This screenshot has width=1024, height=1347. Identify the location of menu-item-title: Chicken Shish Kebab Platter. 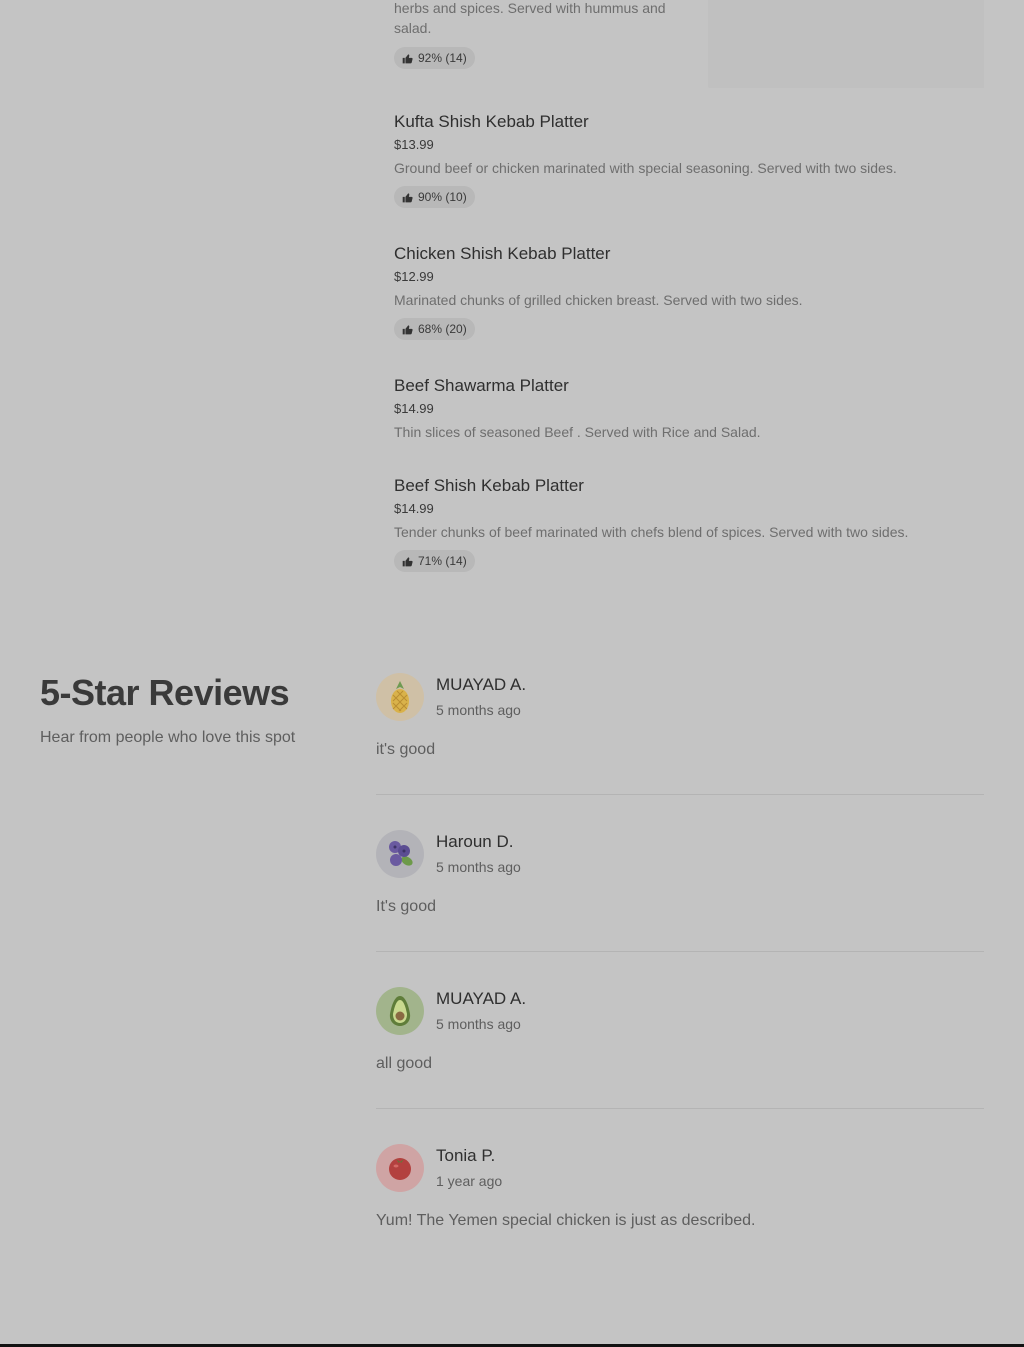
(502, 253).